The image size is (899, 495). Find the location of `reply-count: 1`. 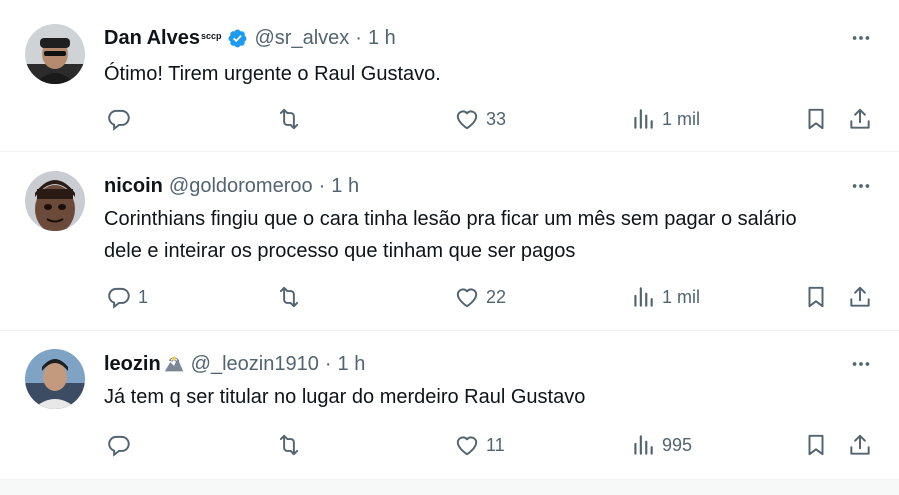

reply-count: 1 is located at coordinates (143, 296).